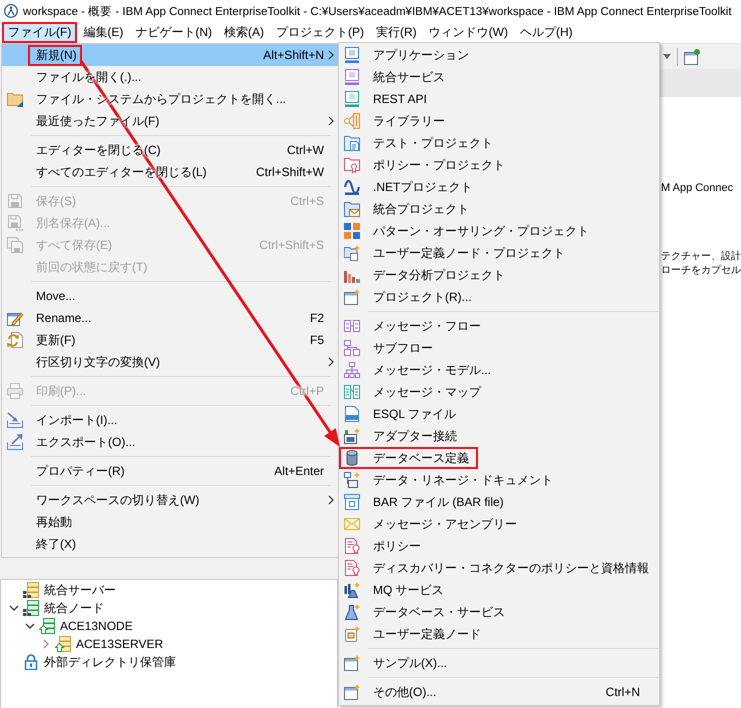 The height and width of the screenshot is (708, 741). Describe the element at coordinates (499, 348) in the screenshot. I see `menu-item: サブフロー` at that location.